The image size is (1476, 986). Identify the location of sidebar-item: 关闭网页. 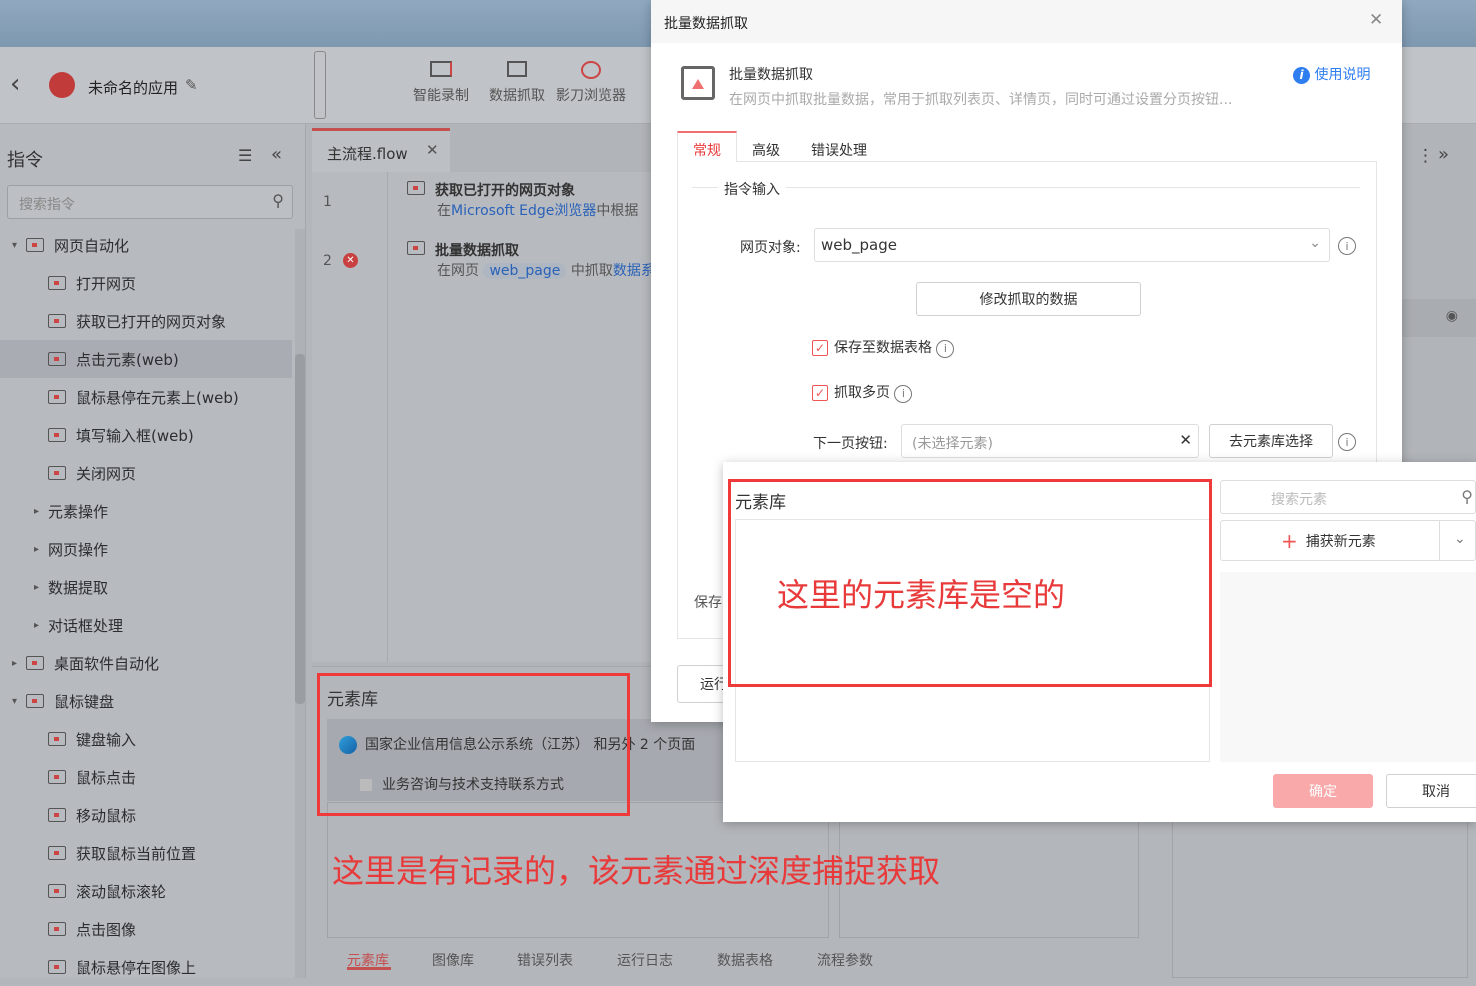
(146, 473).